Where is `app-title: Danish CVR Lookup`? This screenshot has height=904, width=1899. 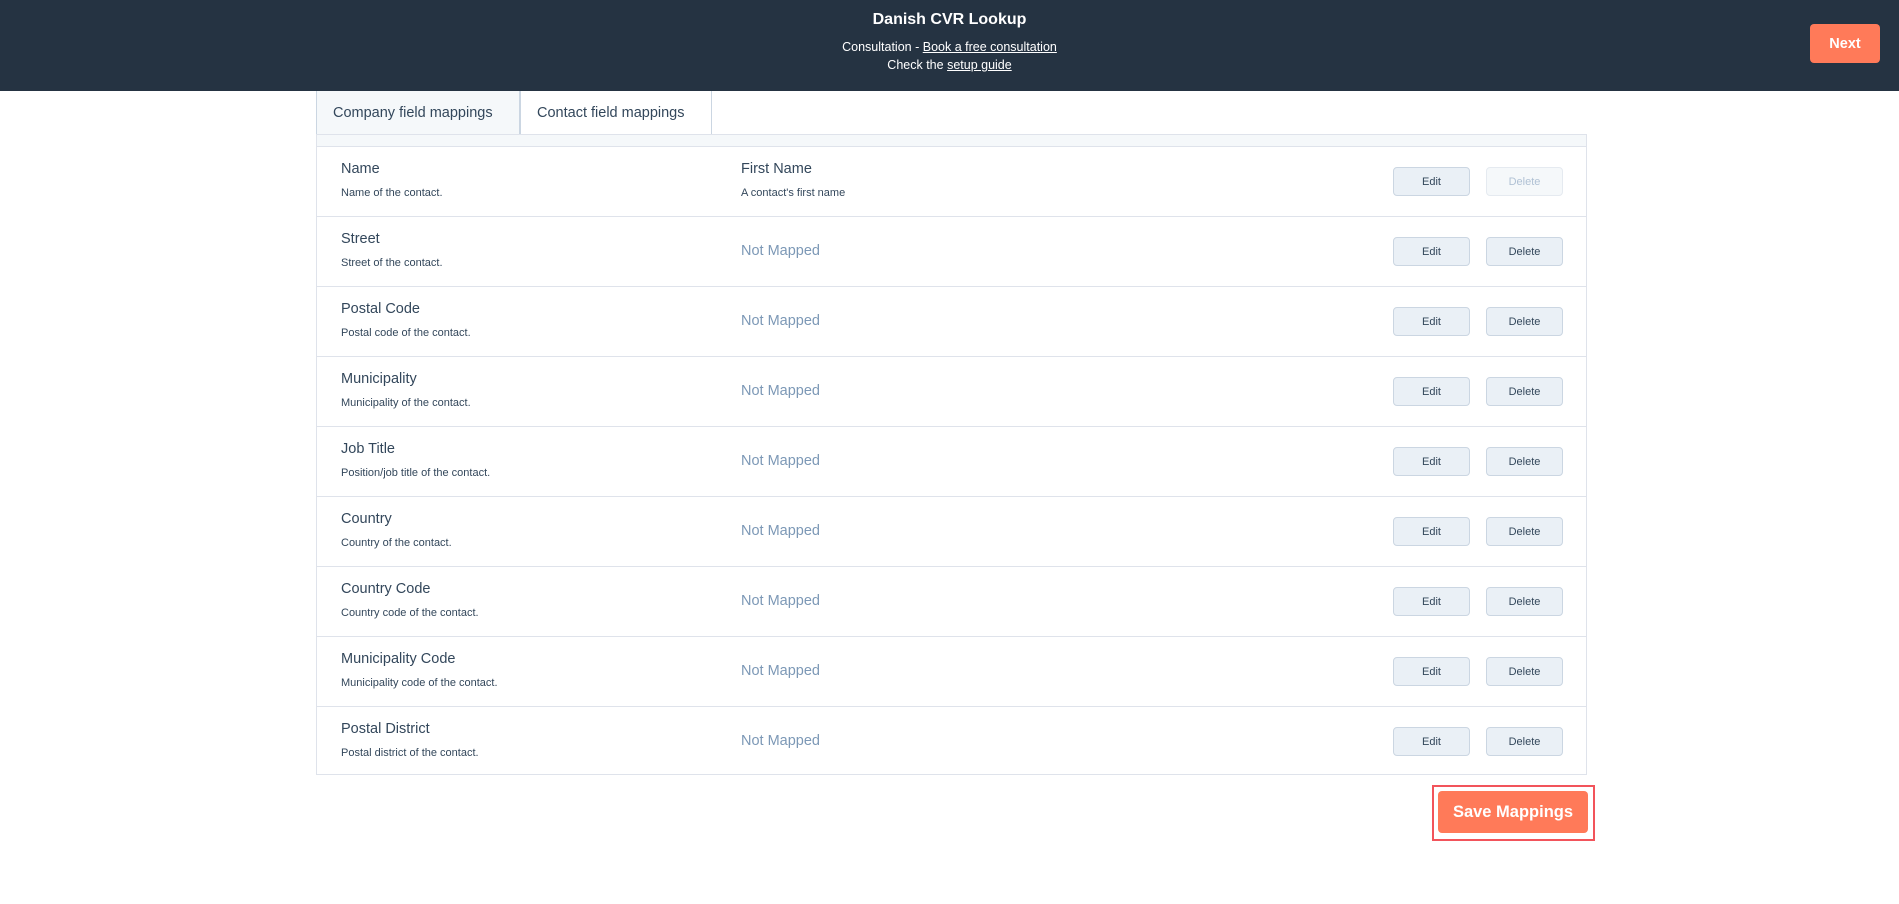
app-title: Danish CVR Lookup is located at coordinates (949, 19).